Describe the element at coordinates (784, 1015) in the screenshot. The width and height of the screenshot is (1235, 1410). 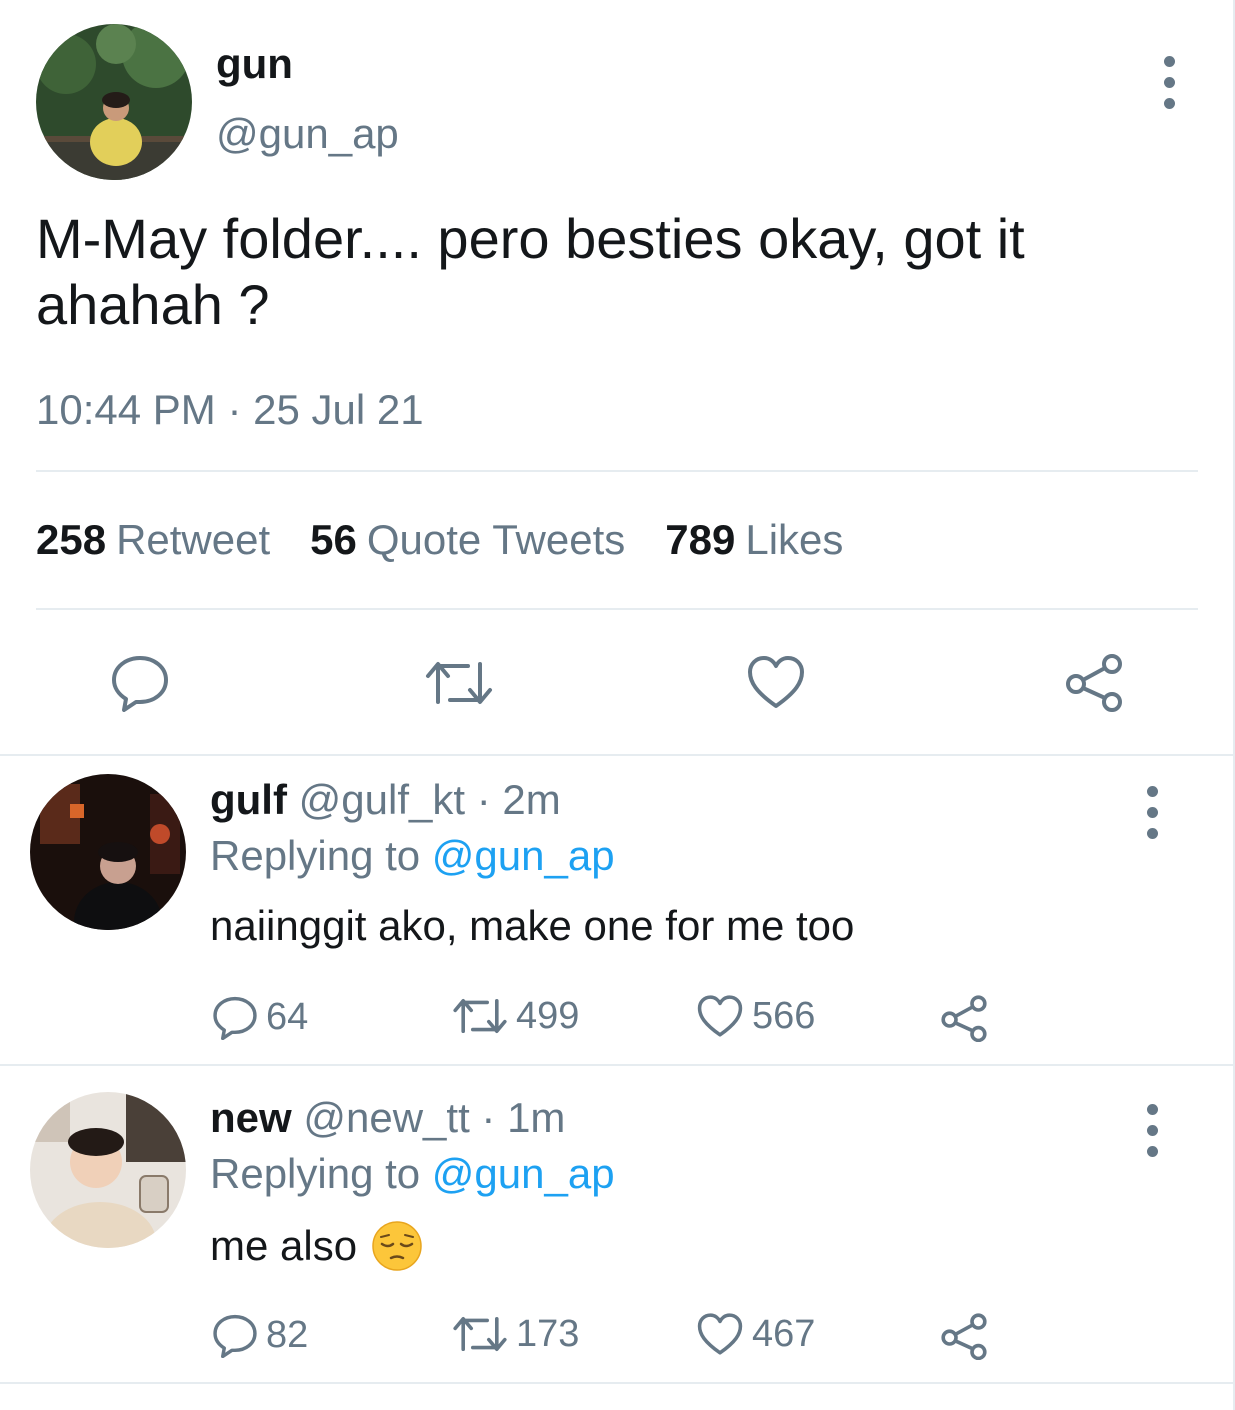
I see `like-count-value: 566` at that location.